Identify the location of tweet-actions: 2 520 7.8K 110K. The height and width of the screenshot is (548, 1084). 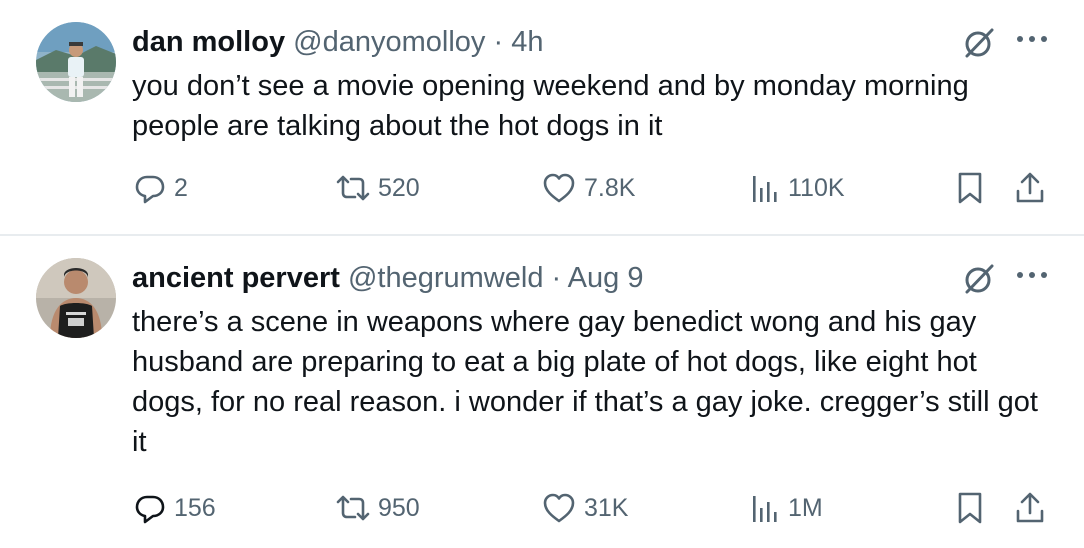
(542, 188).